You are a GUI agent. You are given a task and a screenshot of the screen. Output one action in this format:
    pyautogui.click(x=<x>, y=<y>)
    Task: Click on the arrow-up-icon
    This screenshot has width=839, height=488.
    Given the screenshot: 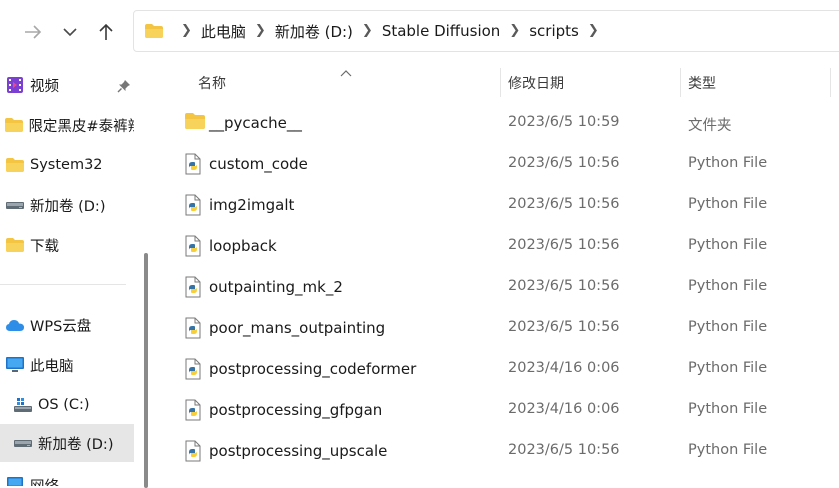 What is the action you would take?
    pyautogui.click(x=106, y=31)
    